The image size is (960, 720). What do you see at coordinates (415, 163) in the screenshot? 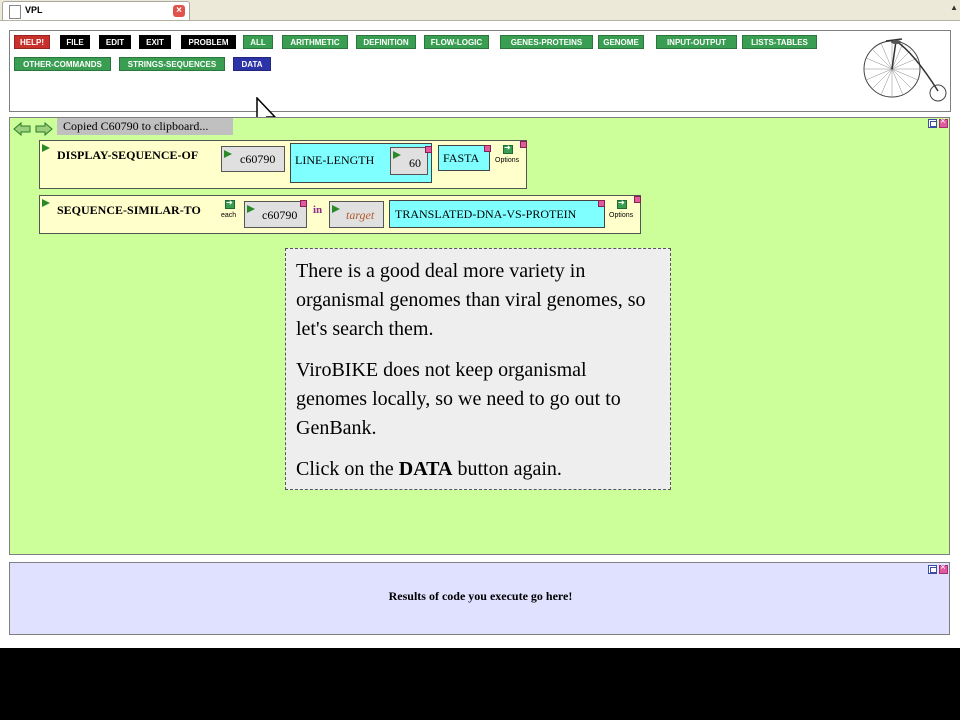
I see `line-length-value: 60` at bounding box center [415, 163].